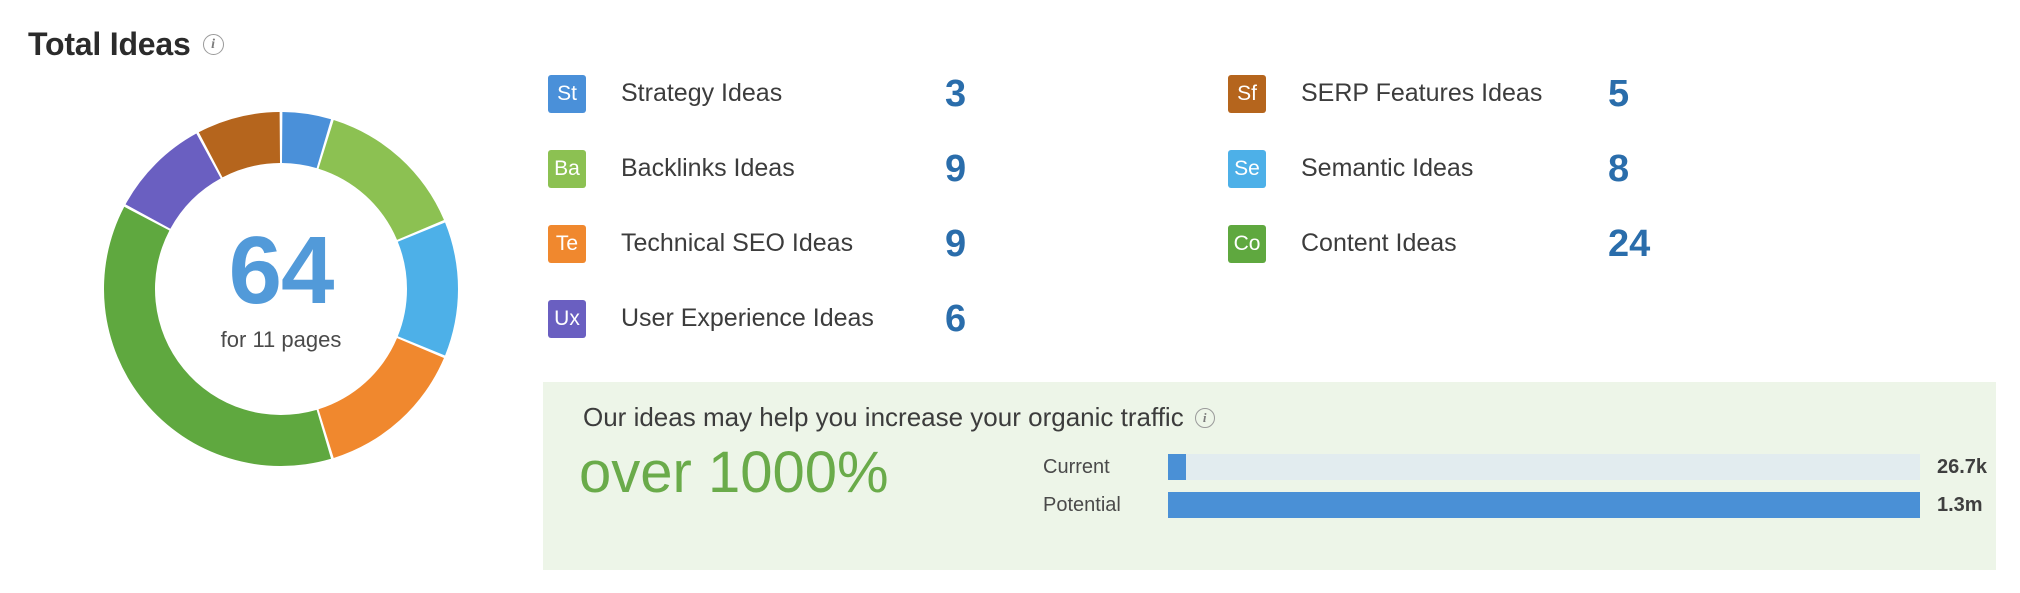  What do you see at coordinates (956, 93) in the screenshot?
I see `legend-value: 3` at bounding box center [956, 93].